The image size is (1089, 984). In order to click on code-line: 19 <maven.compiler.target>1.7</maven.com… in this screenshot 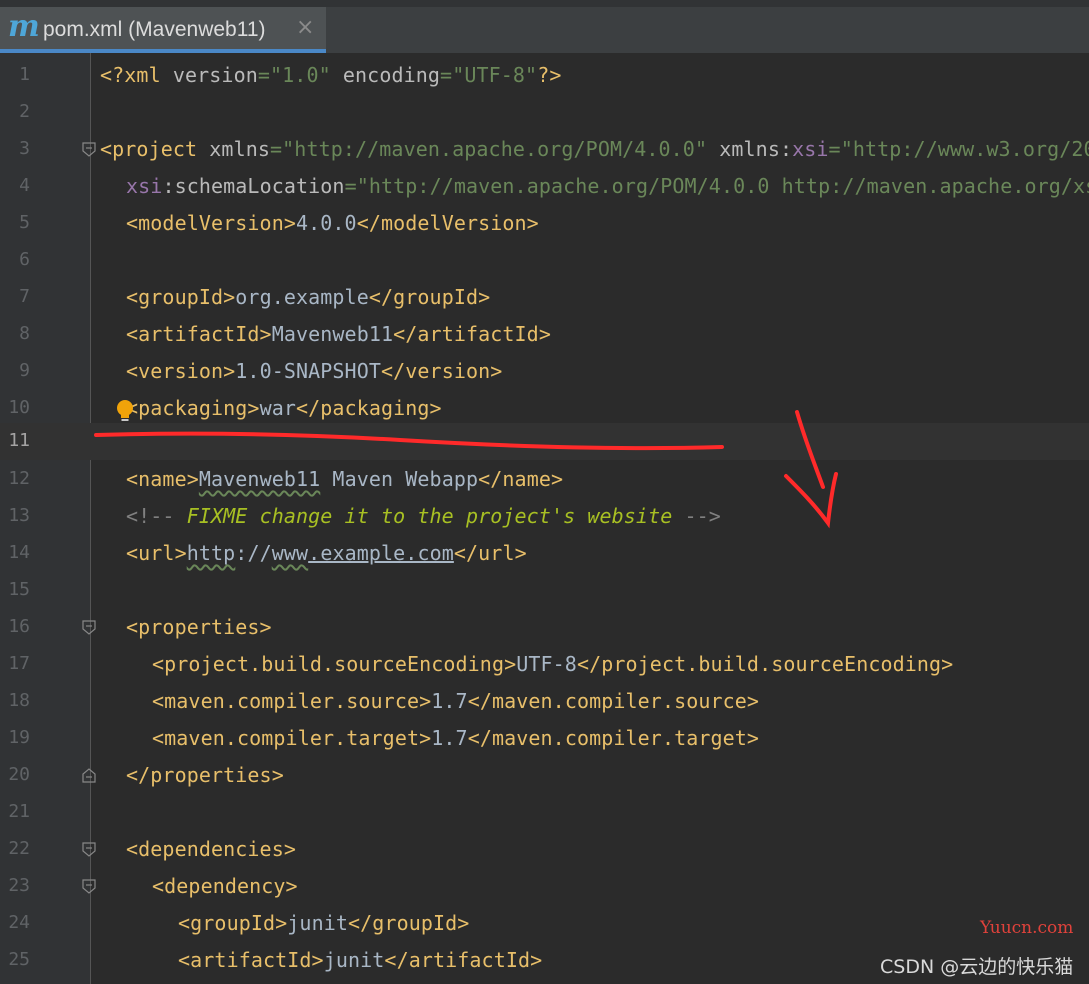, I will do `click(544, 738)`.